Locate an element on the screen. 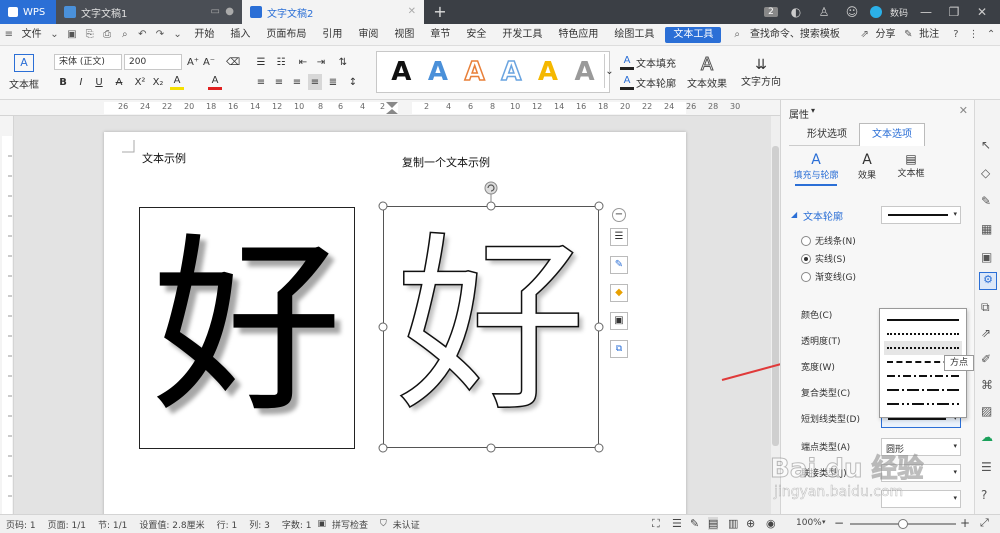 This screenshot has height=533, width=1000. chevron-down-icon: ▾ is located at coordinates (813, 110).